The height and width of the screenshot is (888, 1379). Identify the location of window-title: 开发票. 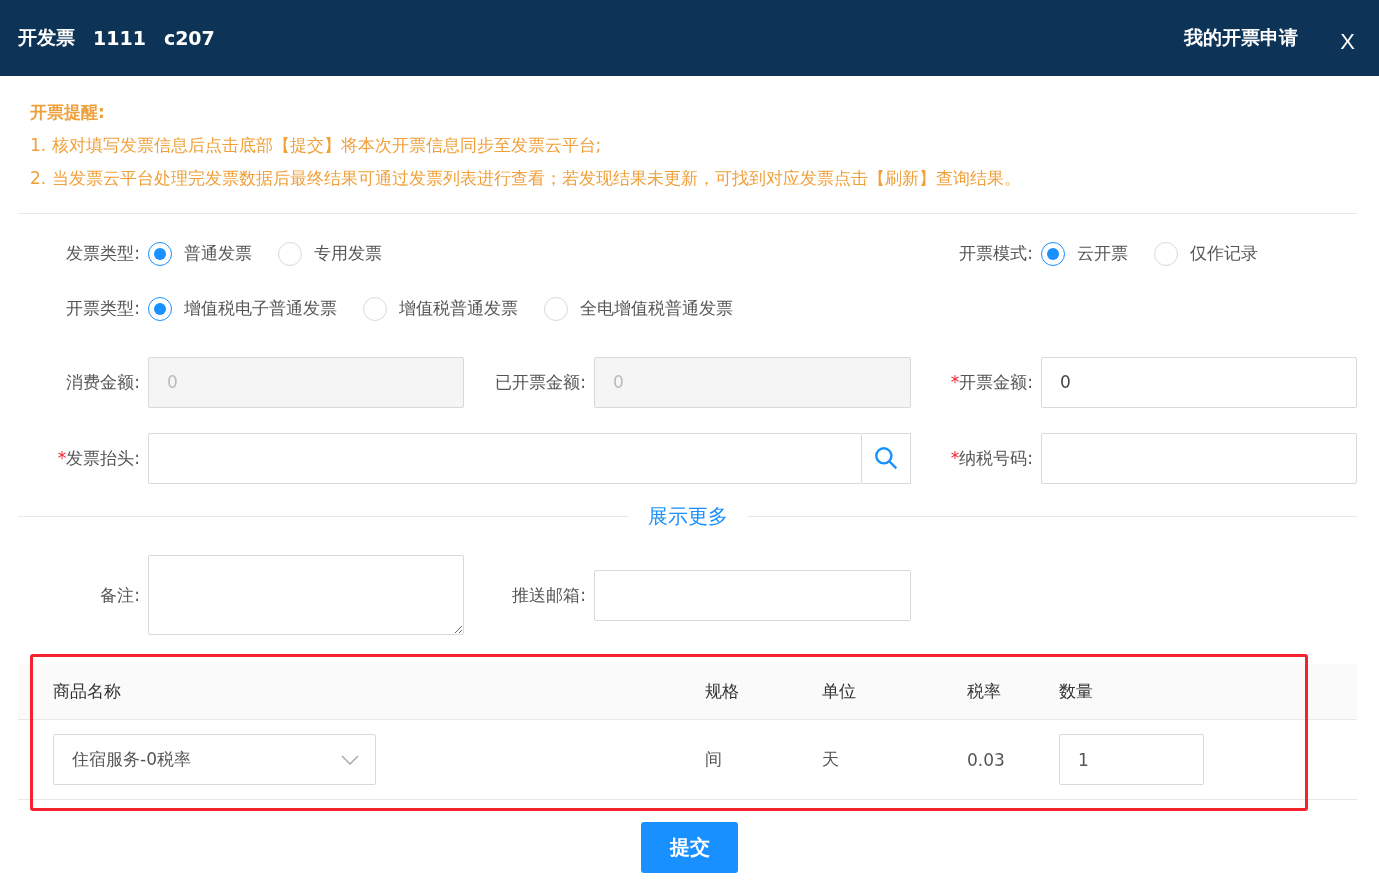
(46, 37).